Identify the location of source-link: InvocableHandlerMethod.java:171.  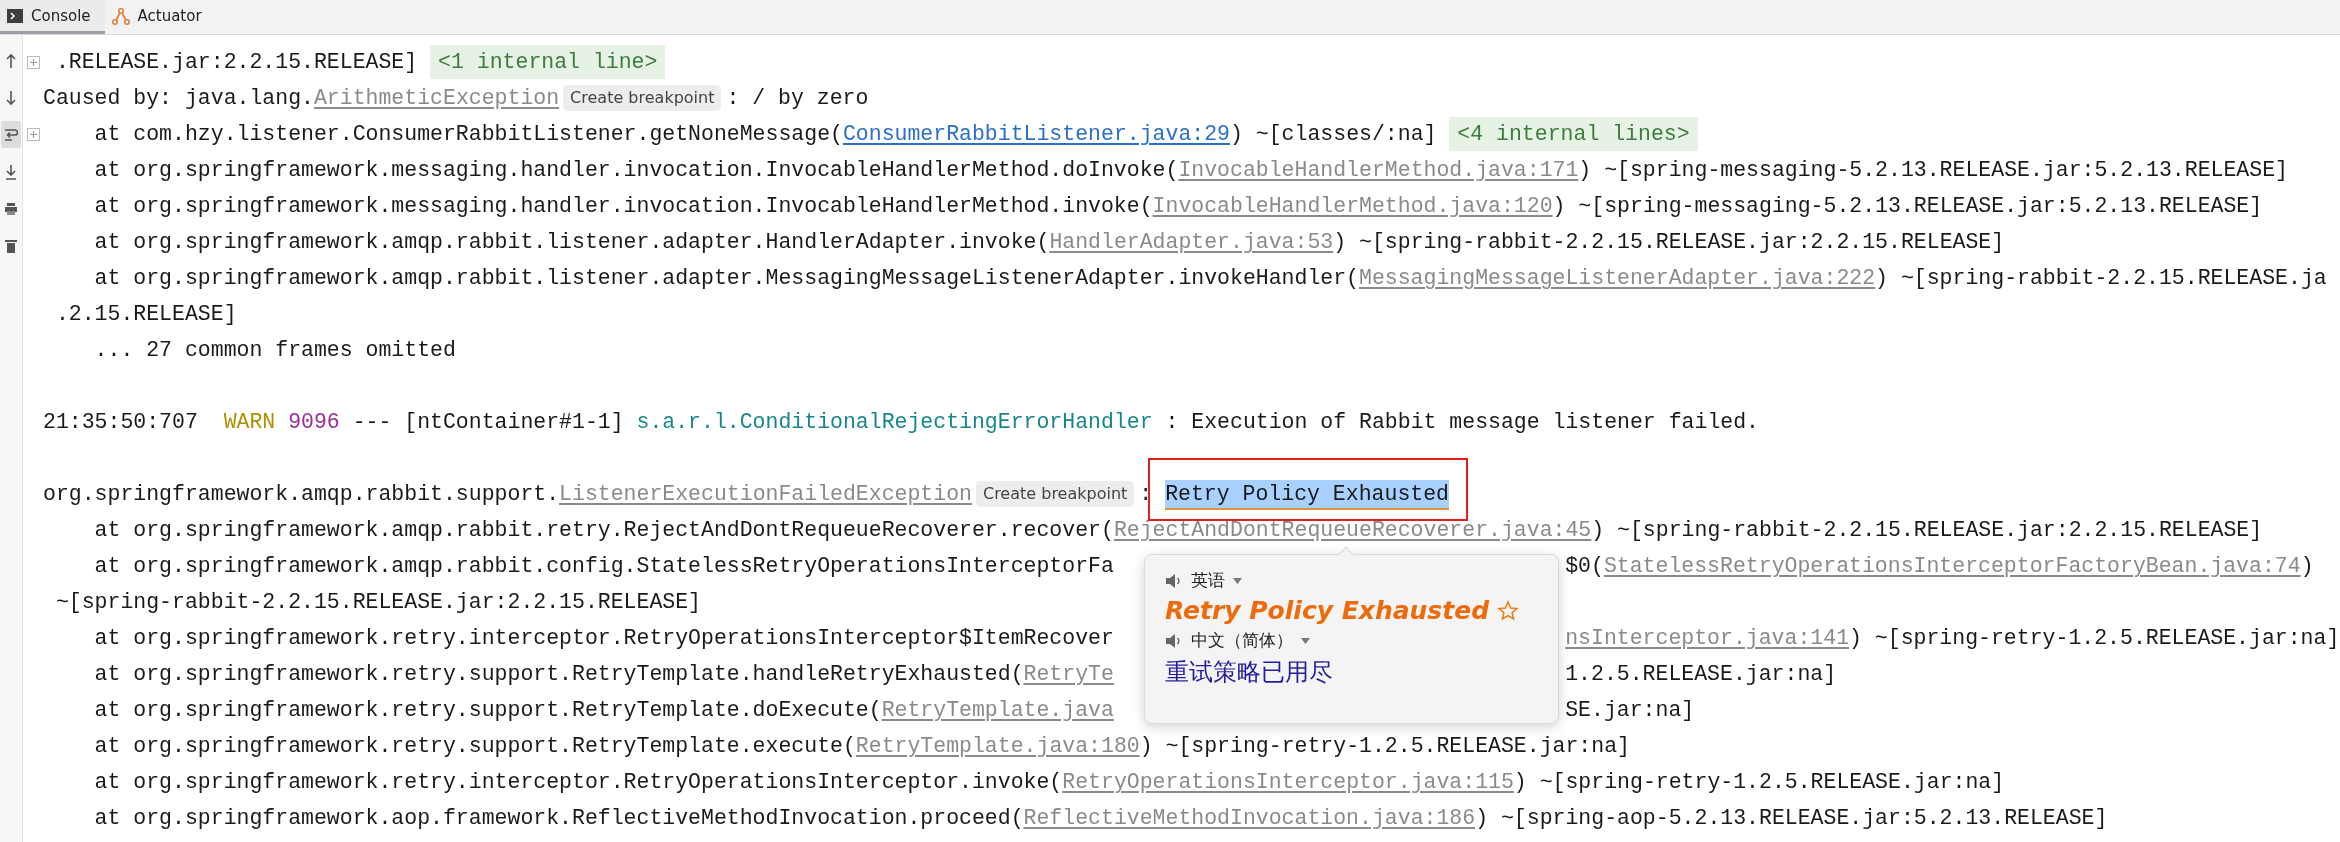
(1378, 170).